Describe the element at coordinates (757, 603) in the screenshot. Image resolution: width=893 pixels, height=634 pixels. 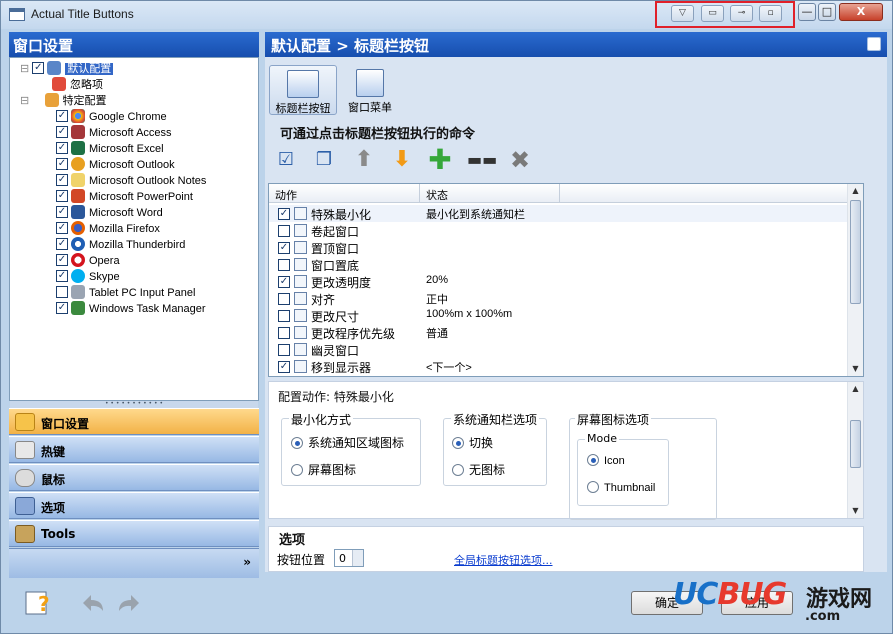
I see `apply-button: 应用` at that location.